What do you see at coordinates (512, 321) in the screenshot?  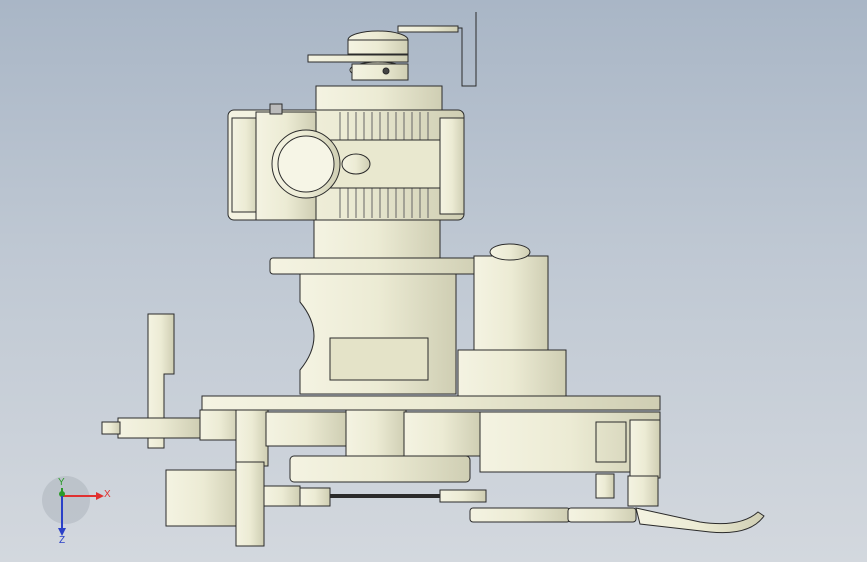 I see `side-motor` at bounding box center [512, 321].